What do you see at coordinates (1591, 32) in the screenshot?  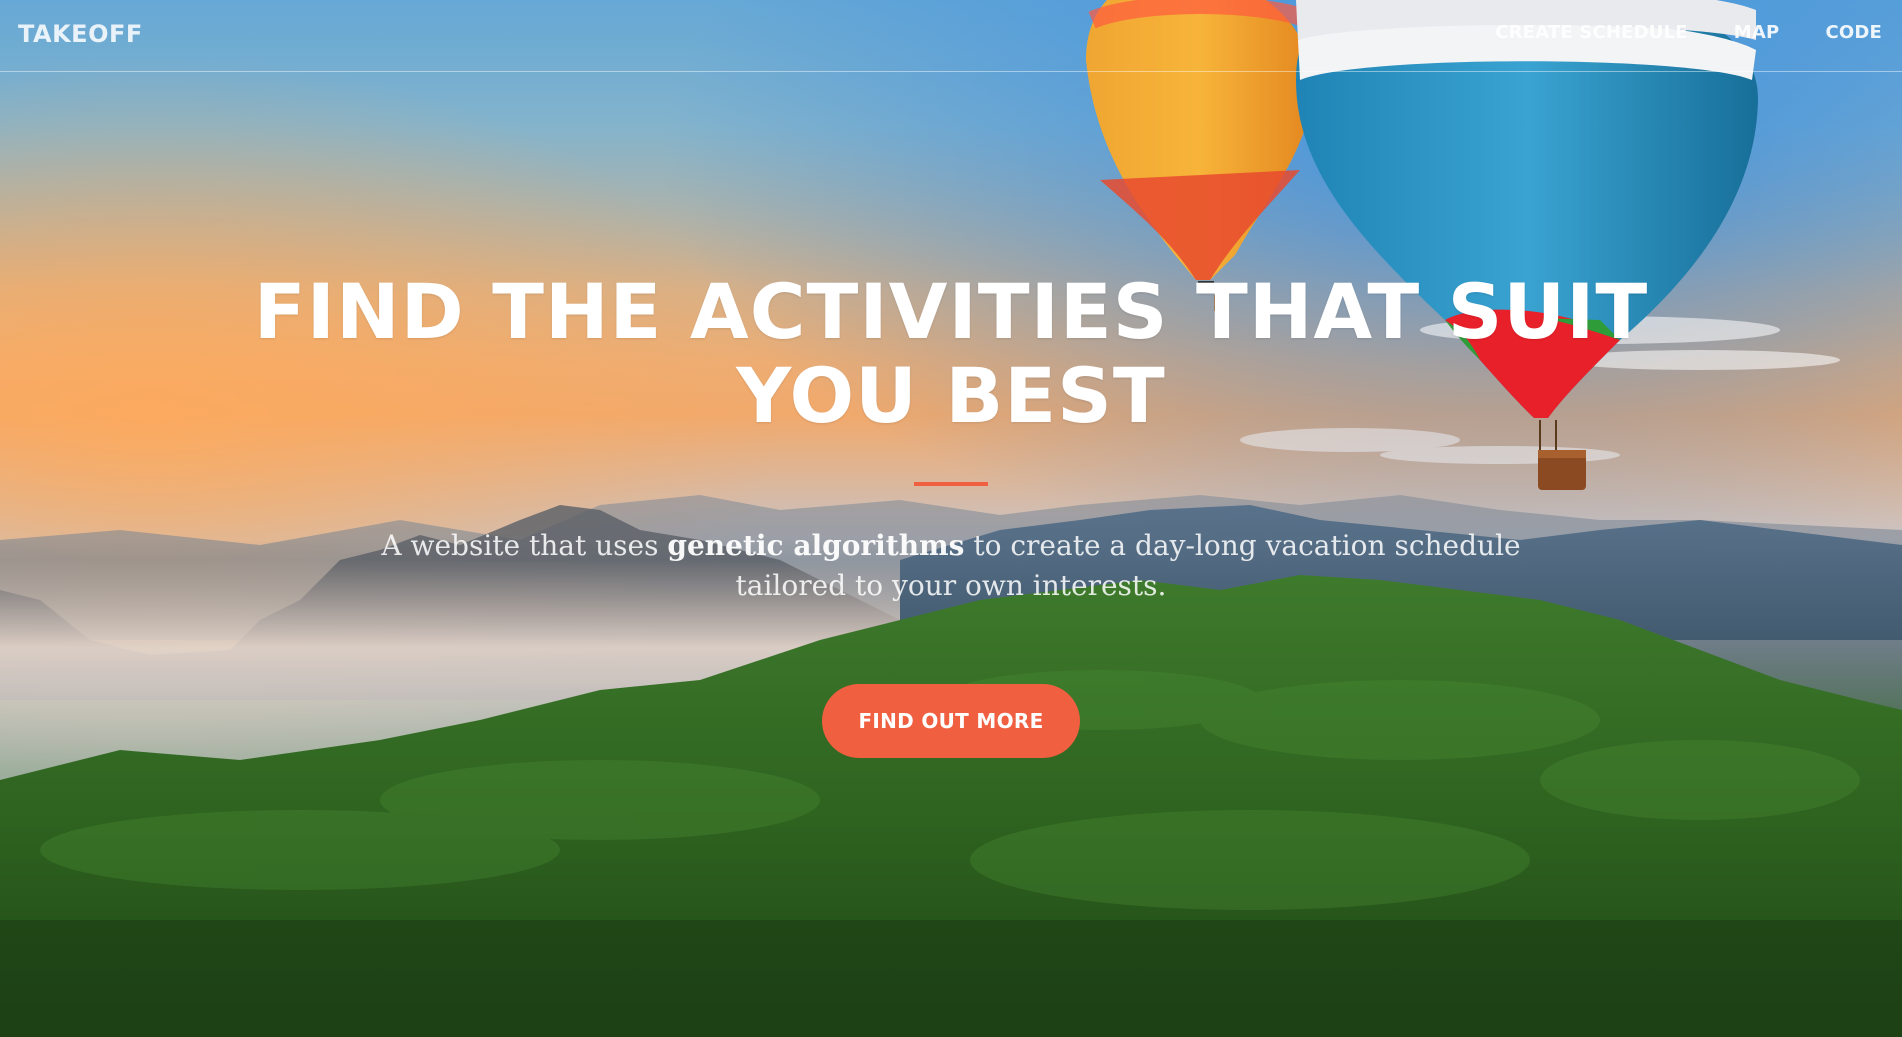 I see `nav-link-create-schedule: CREATE SCHEDULE` at bounding box center [1591, 32].